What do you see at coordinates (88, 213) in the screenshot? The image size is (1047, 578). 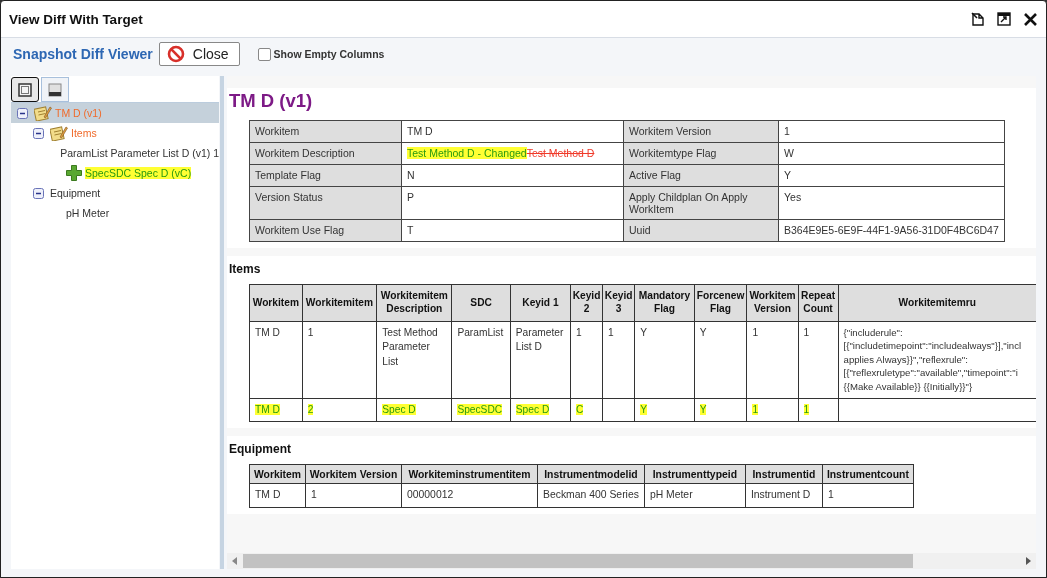 I see `tree-item-label: pH Meter` at bounding box center [88, 213].